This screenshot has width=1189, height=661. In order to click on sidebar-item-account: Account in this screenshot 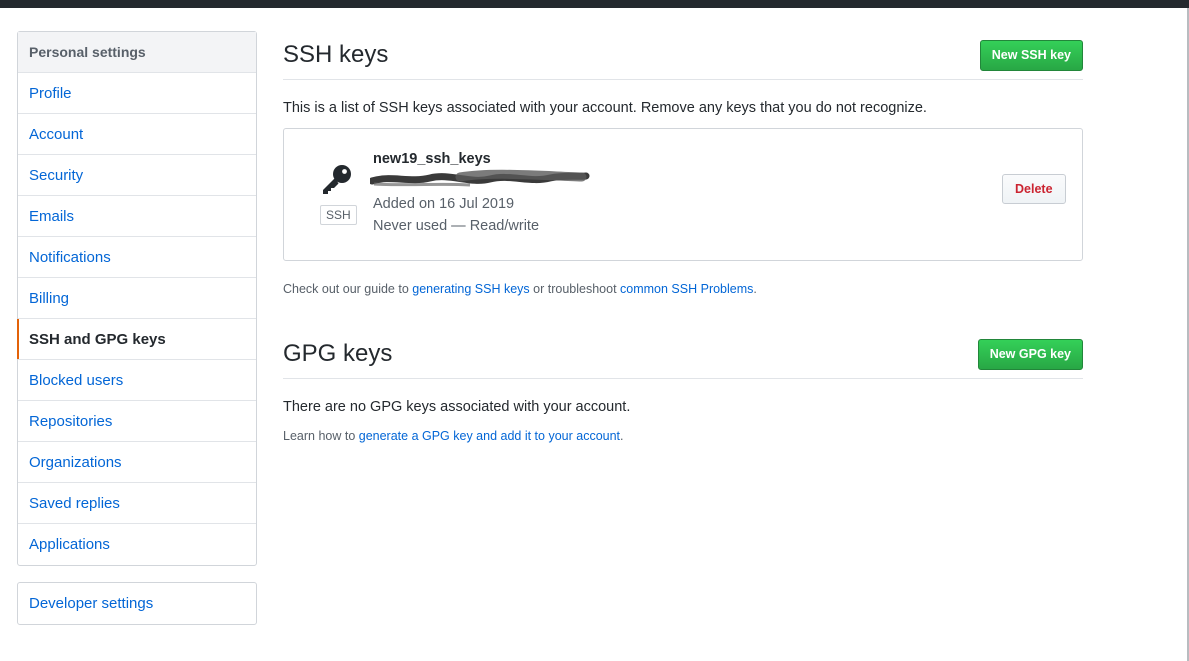, I will do `click(137, 134)`.